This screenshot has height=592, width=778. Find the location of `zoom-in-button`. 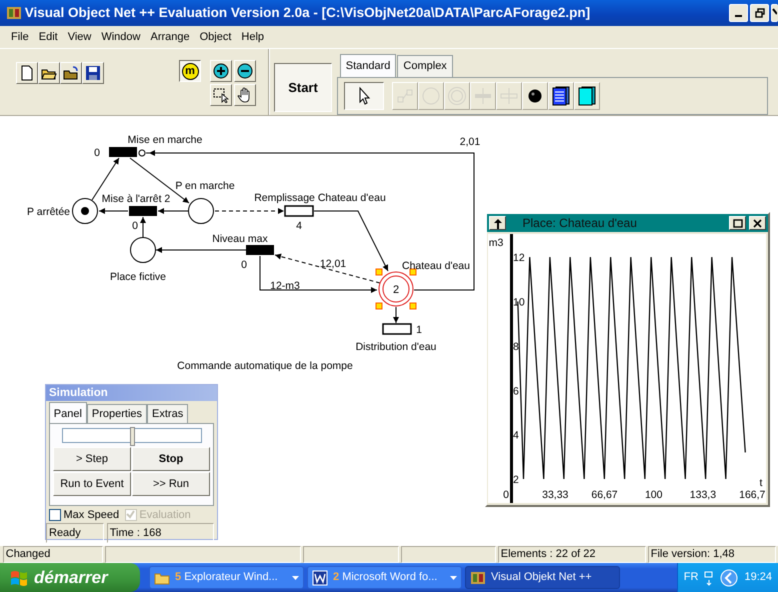

zoom-in-button is located at coordinates (221, 71).